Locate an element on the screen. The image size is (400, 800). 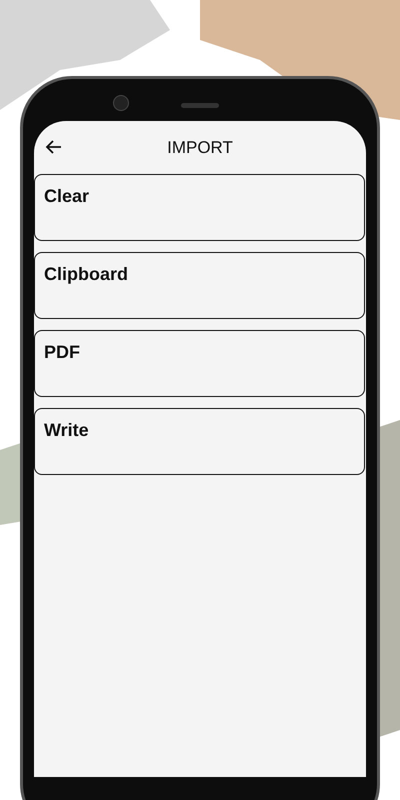
camera-icon is located at coordinates (121, 103).